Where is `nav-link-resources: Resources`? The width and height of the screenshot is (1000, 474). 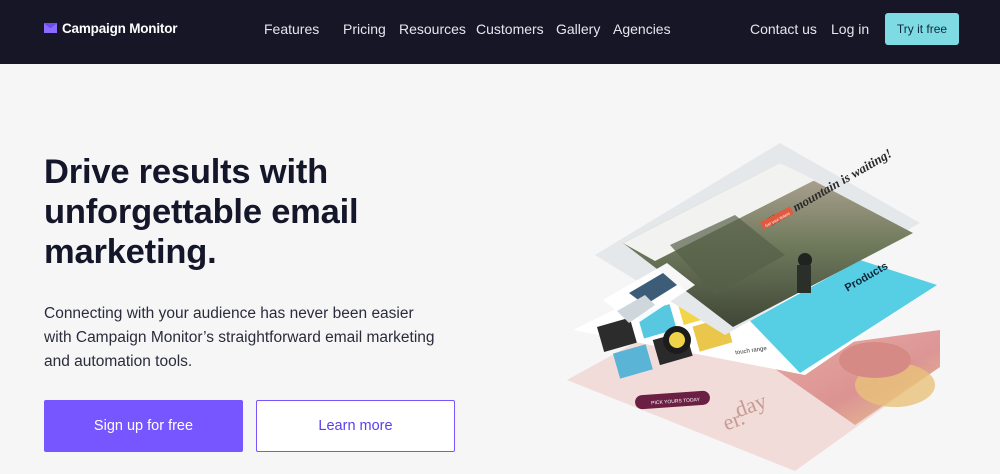
nav-link-resources: Resources is located at coordinates (432, 29).